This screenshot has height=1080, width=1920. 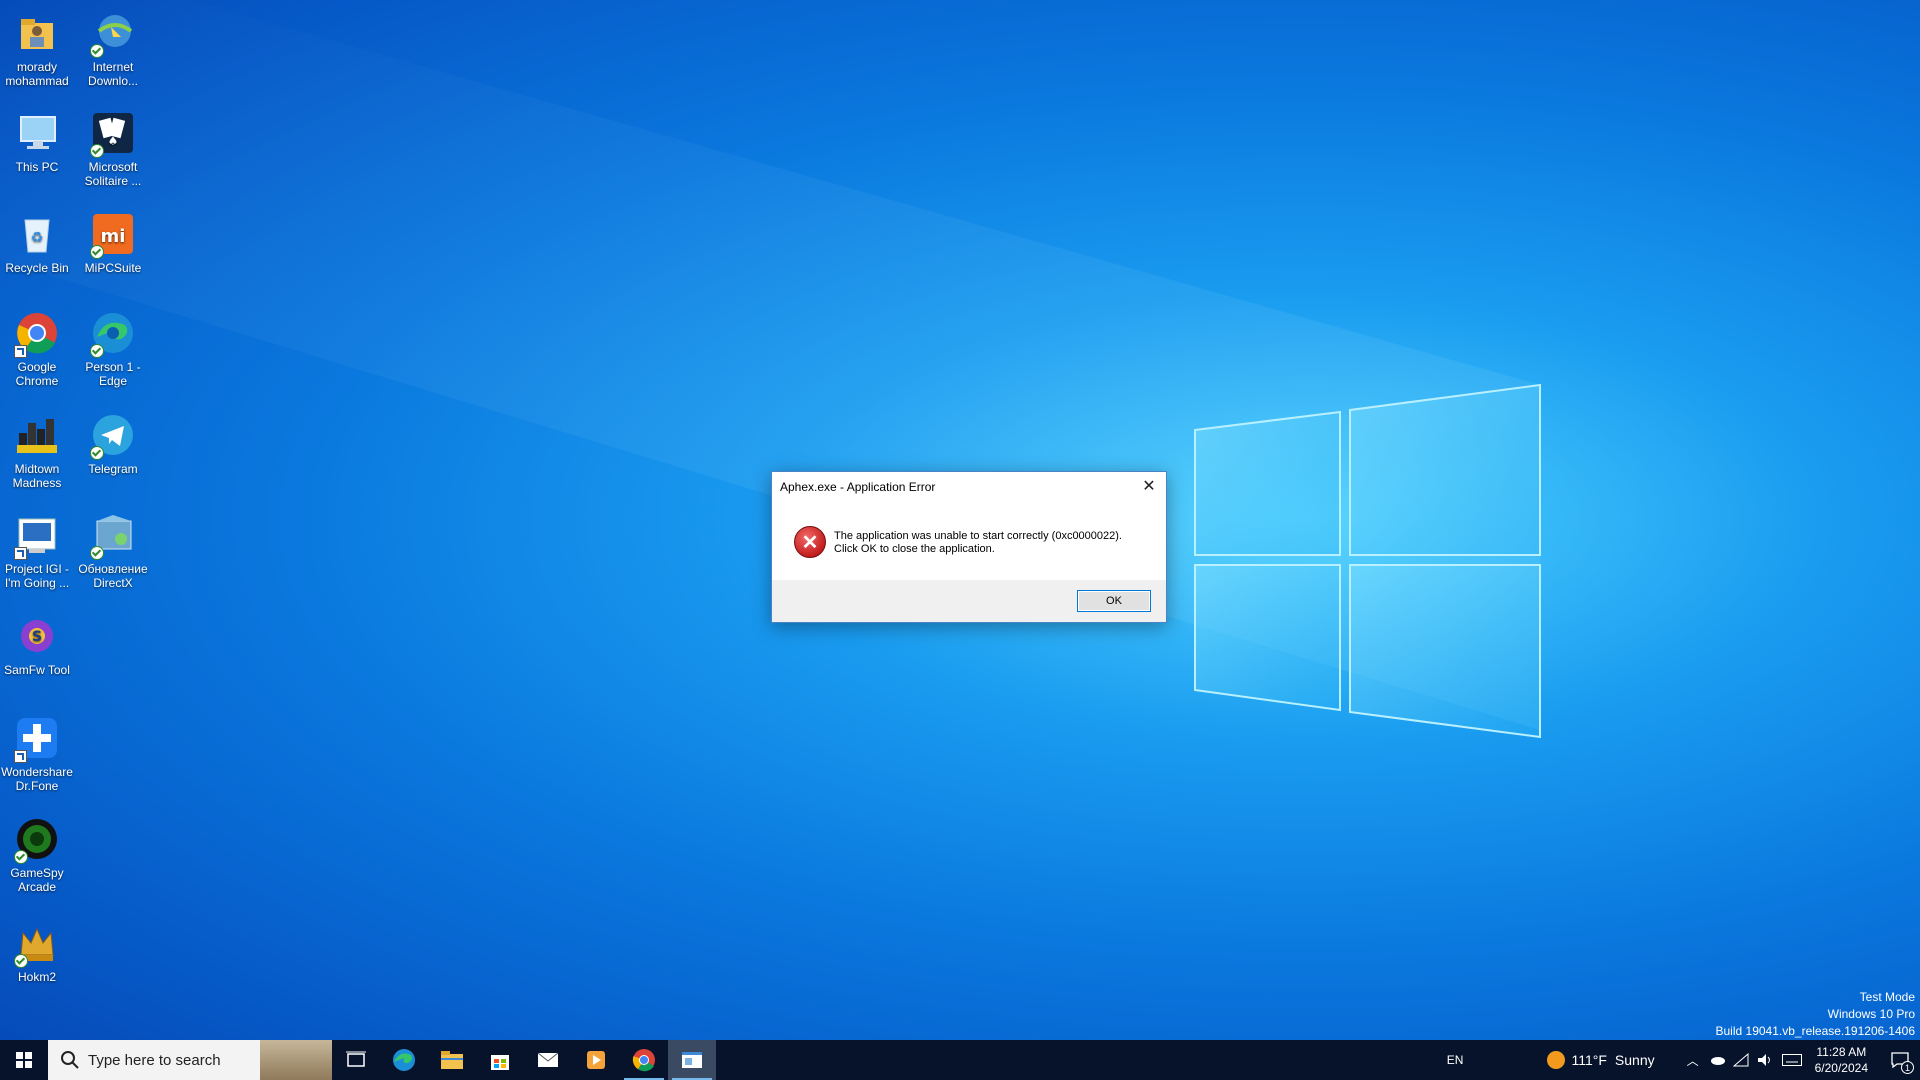 I want to click on start-button, so click(x=24, y=1060).